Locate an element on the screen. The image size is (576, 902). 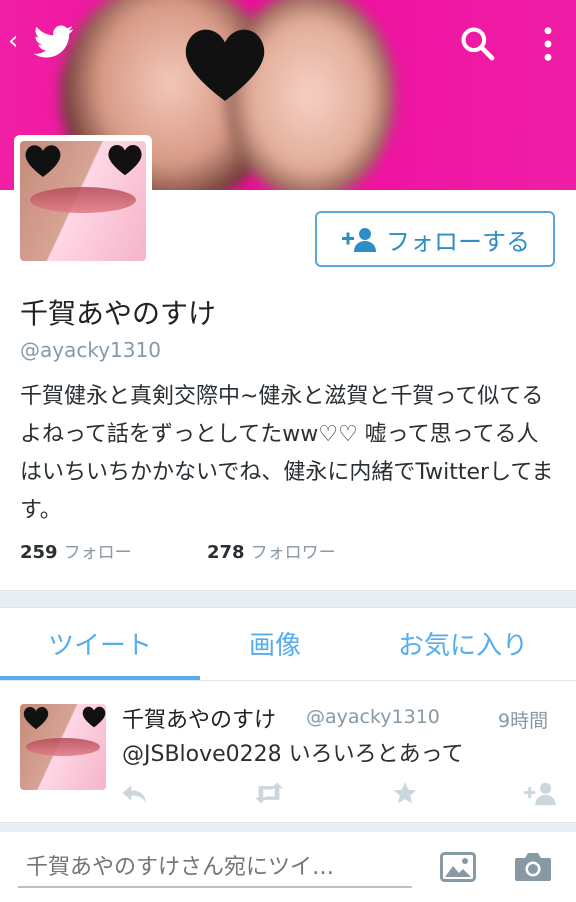
twitter-bird-icon is located at coordinates (54, 42).